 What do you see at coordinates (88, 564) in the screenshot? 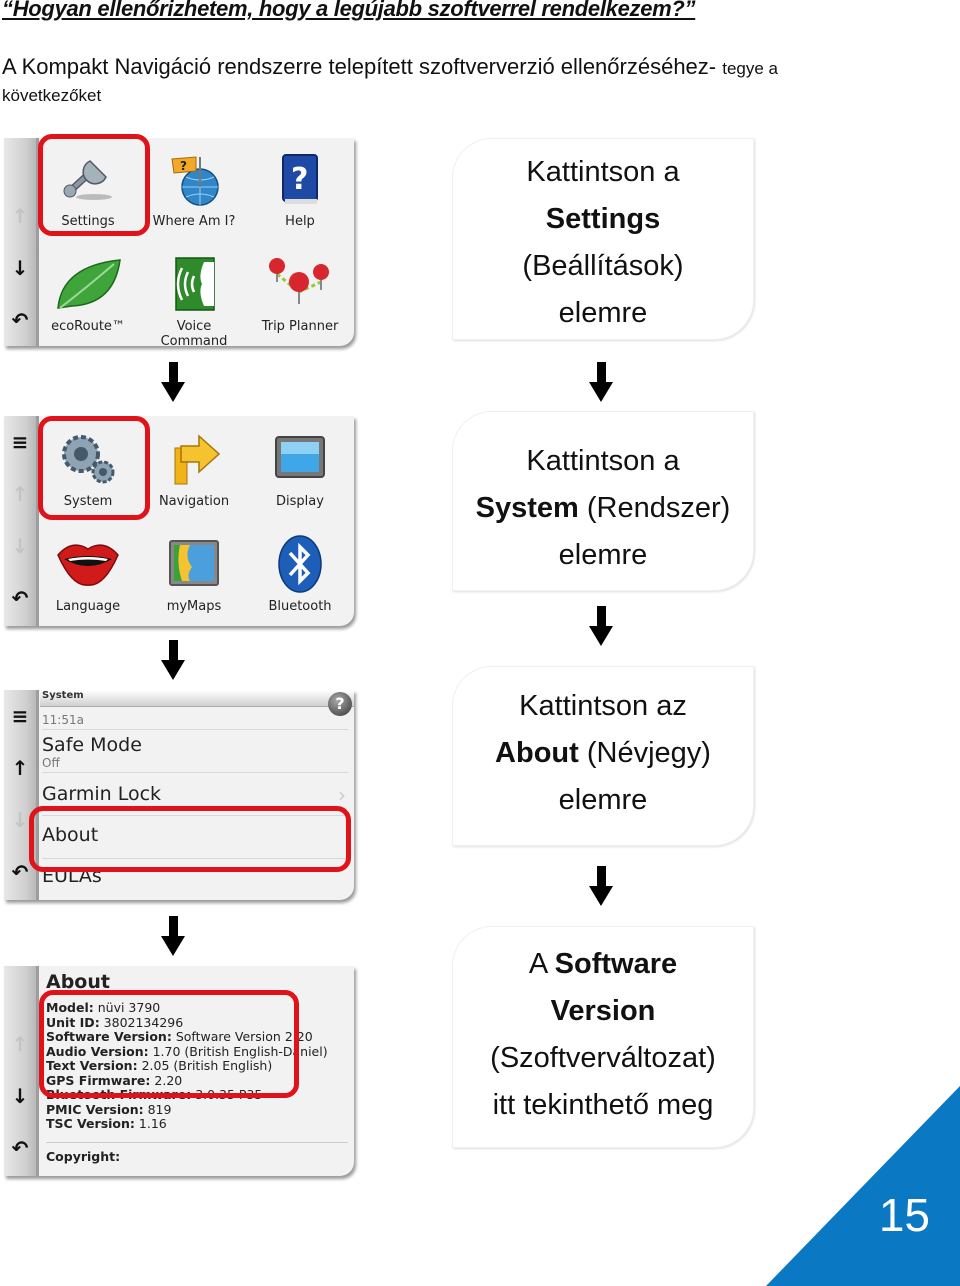
I see `lips-icon` at bounding box center [88, 564].